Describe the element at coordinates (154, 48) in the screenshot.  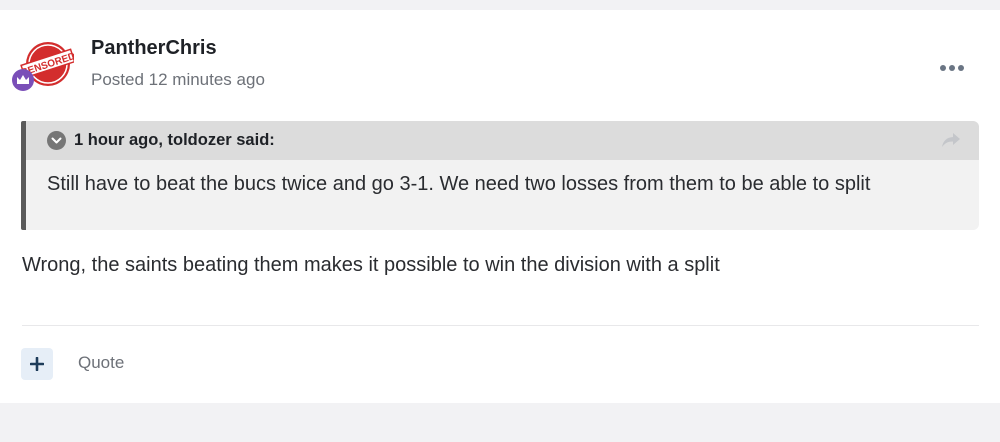
I see `author-name: PantherChris` at that location.